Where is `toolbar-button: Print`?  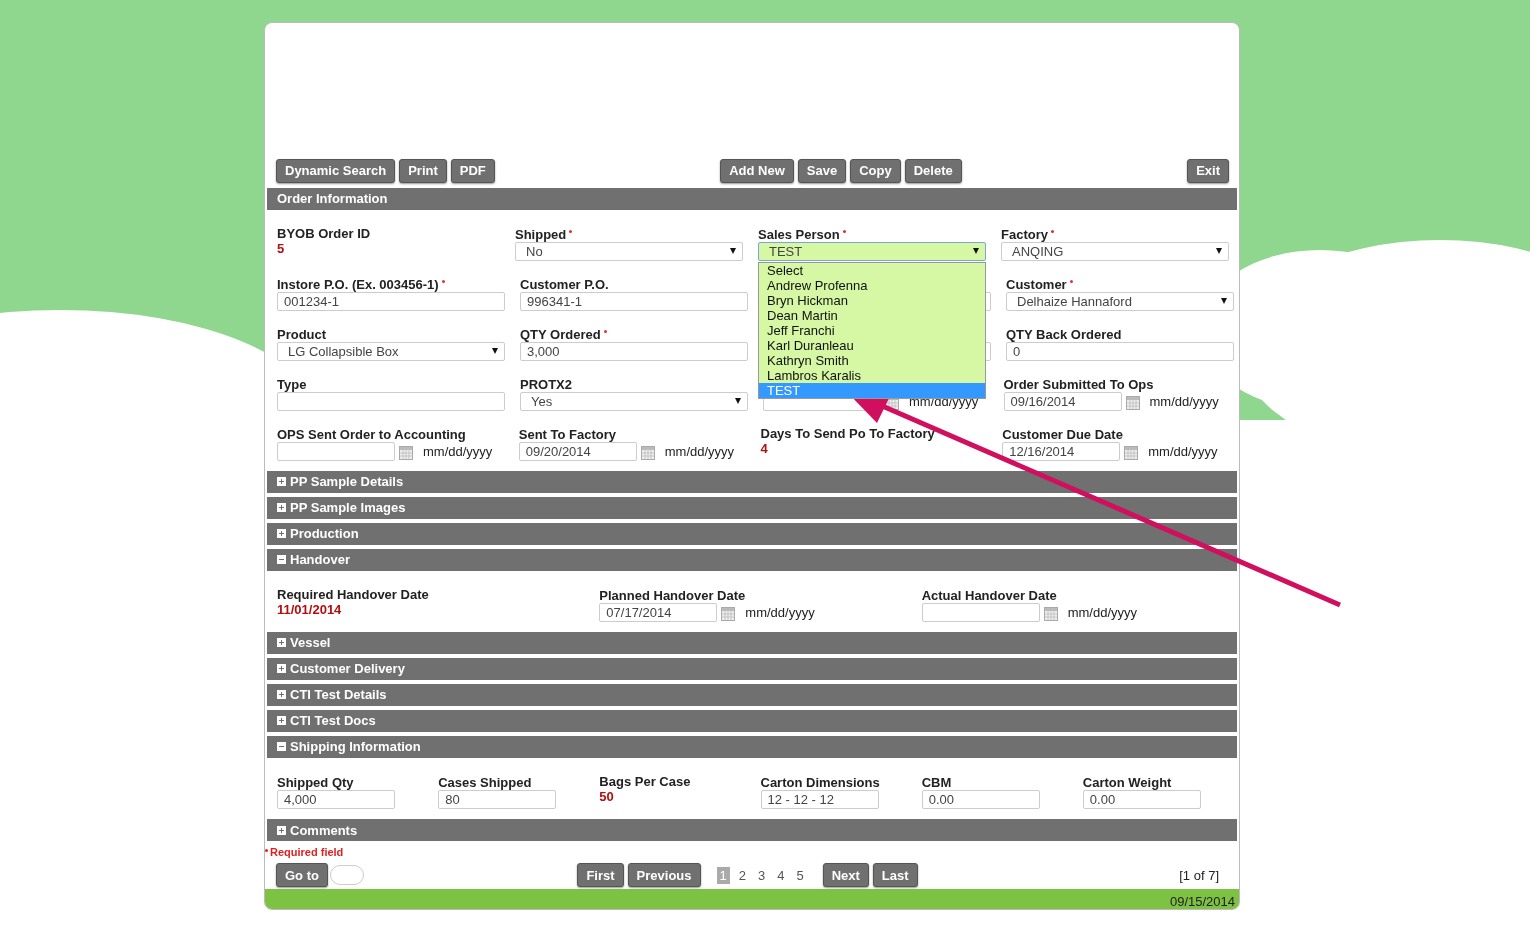
toolbar-button: Print is located at coordinates (423, 170).